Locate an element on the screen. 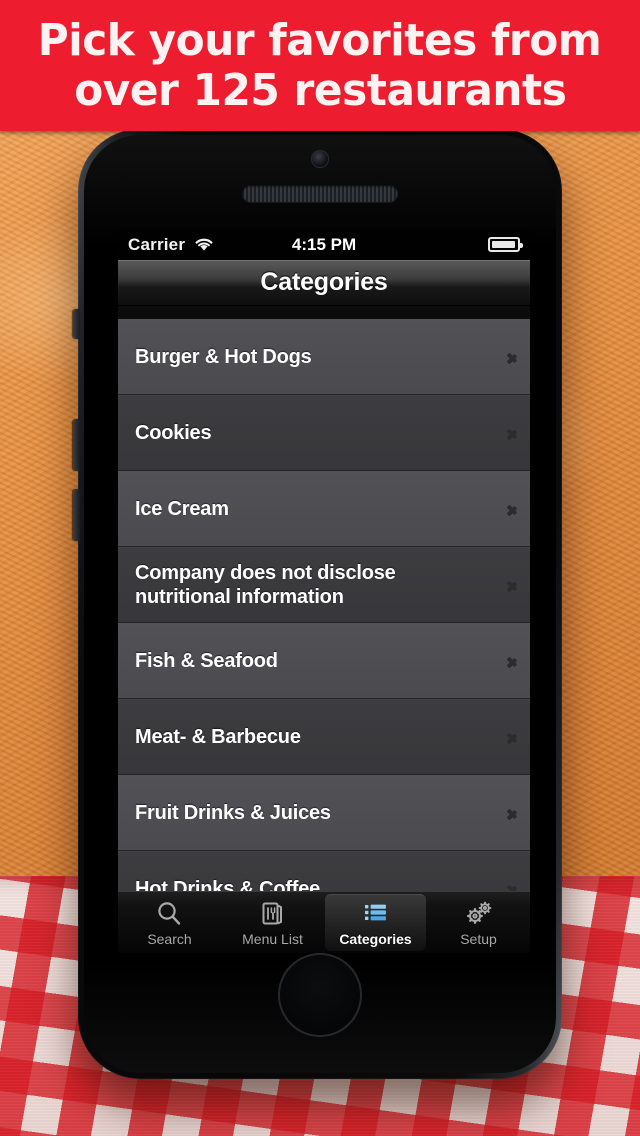 The width and height of the screenshot is (640, 1136). list-item: Fruit Drinks & Juices is located at coordinates (324, 813).